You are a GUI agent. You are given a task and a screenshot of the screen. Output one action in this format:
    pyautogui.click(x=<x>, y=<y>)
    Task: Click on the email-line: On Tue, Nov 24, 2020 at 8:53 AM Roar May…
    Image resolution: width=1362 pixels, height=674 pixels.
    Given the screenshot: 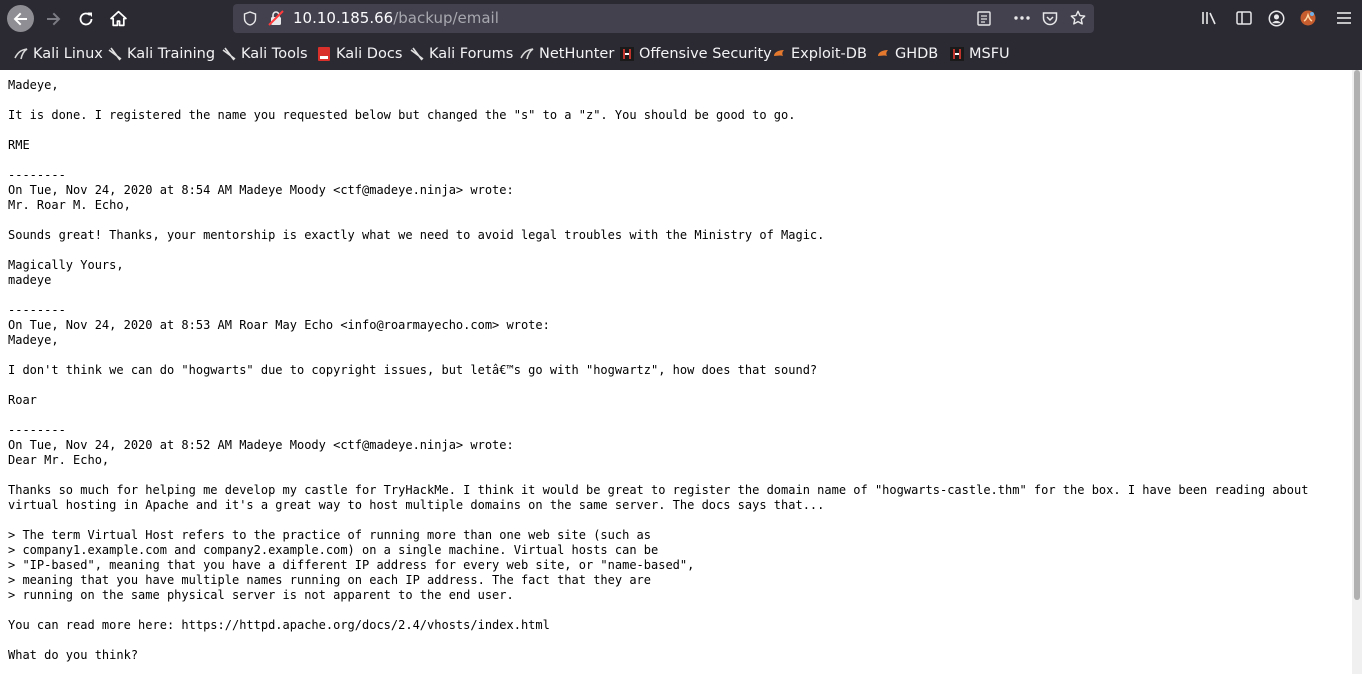 What is the action you would take?
    pyautogui.click(x=279, y=325)
    